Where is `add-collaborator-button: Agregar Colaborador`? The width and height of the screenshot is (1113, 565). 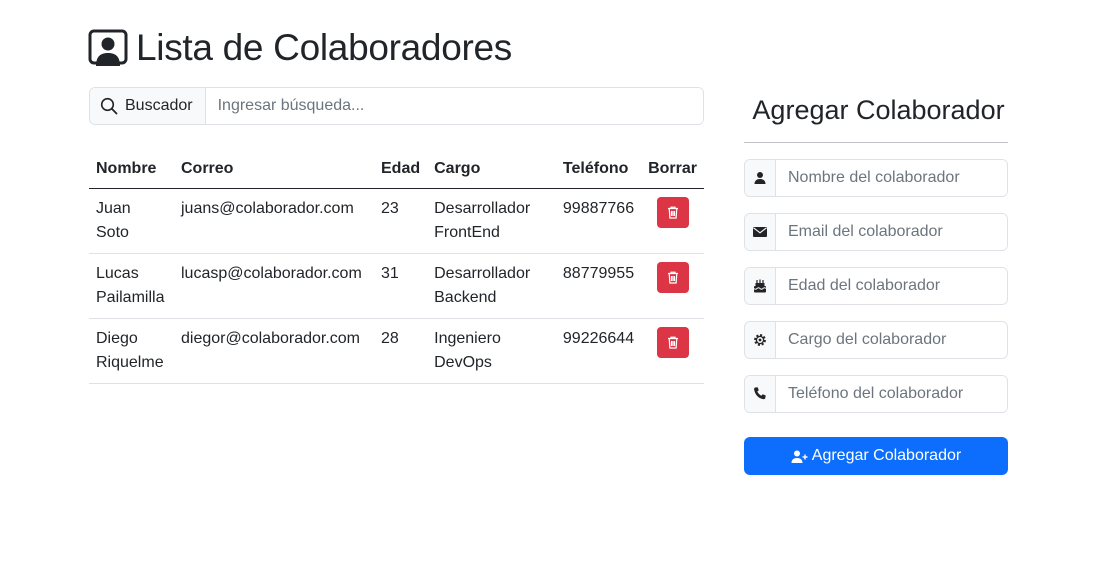
add-collaborator-button: Agregar Colaborador is located at coordinates (876, 456).